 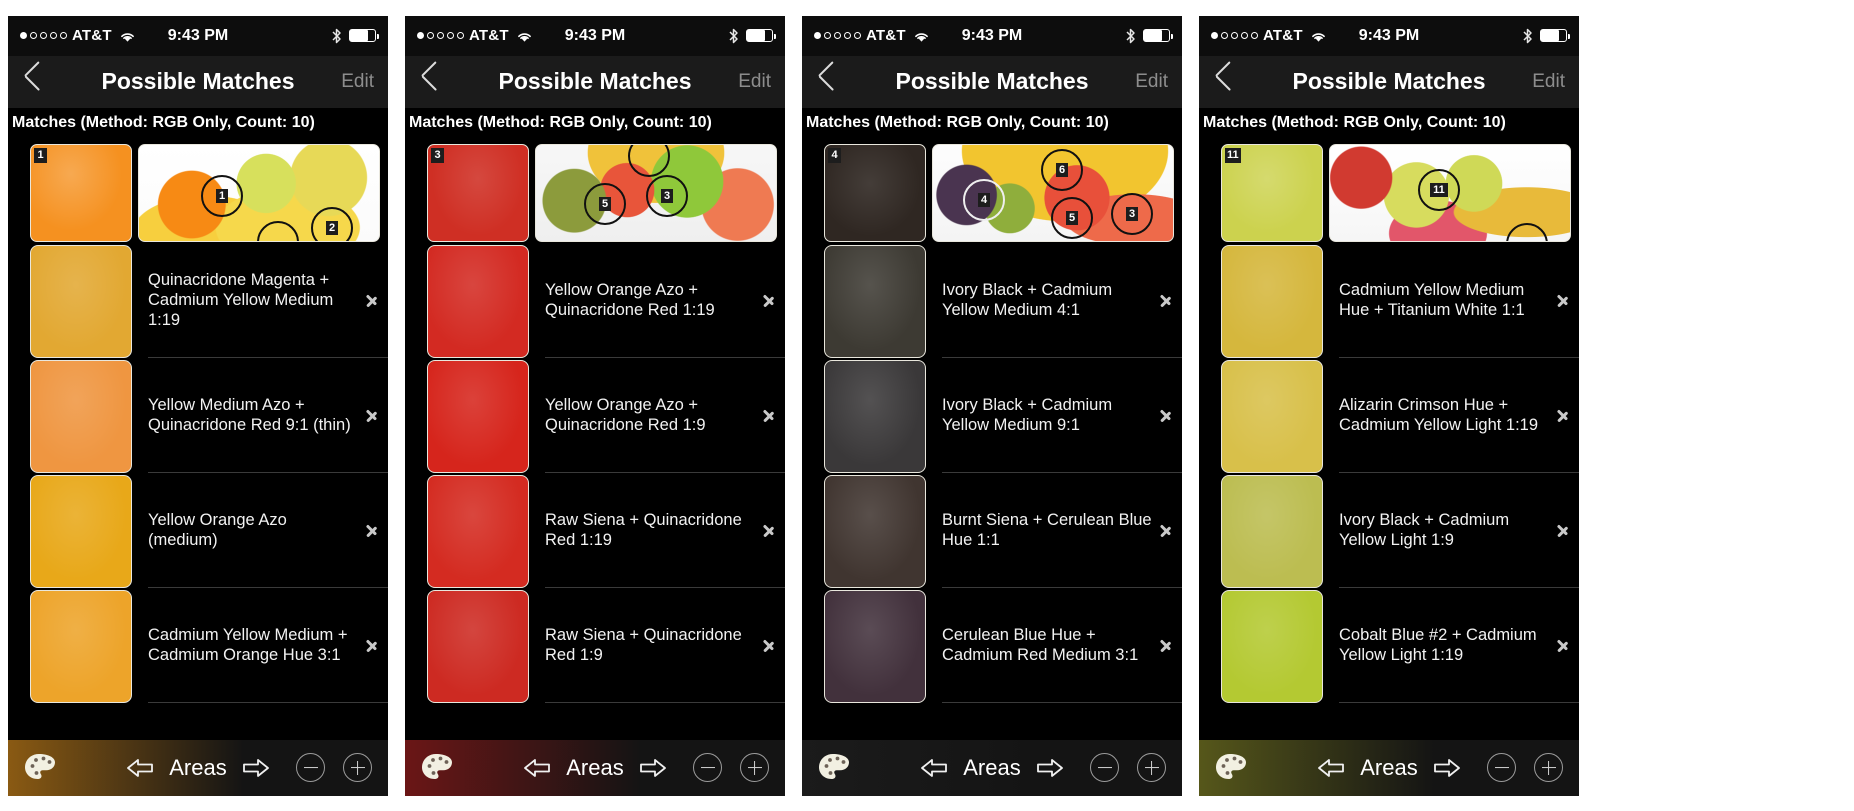 What do you see at coordinates (761, 35) in the screenshot?
I see `battery-icon` at bounding box center [761, 35].